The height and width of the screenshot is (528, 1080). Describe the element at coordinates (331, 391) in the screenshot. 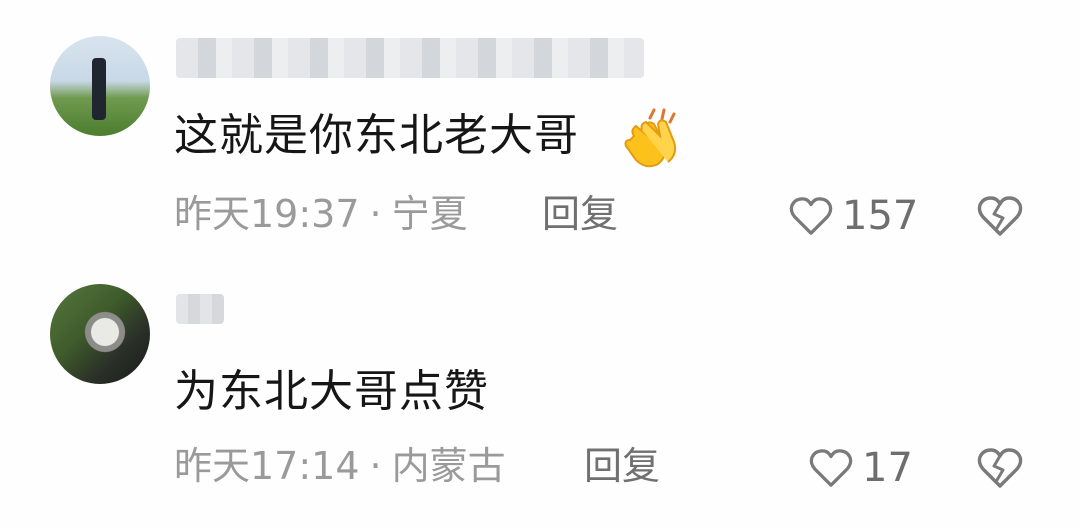

I see `comment-text: 为东北大哥点赞` at that location.